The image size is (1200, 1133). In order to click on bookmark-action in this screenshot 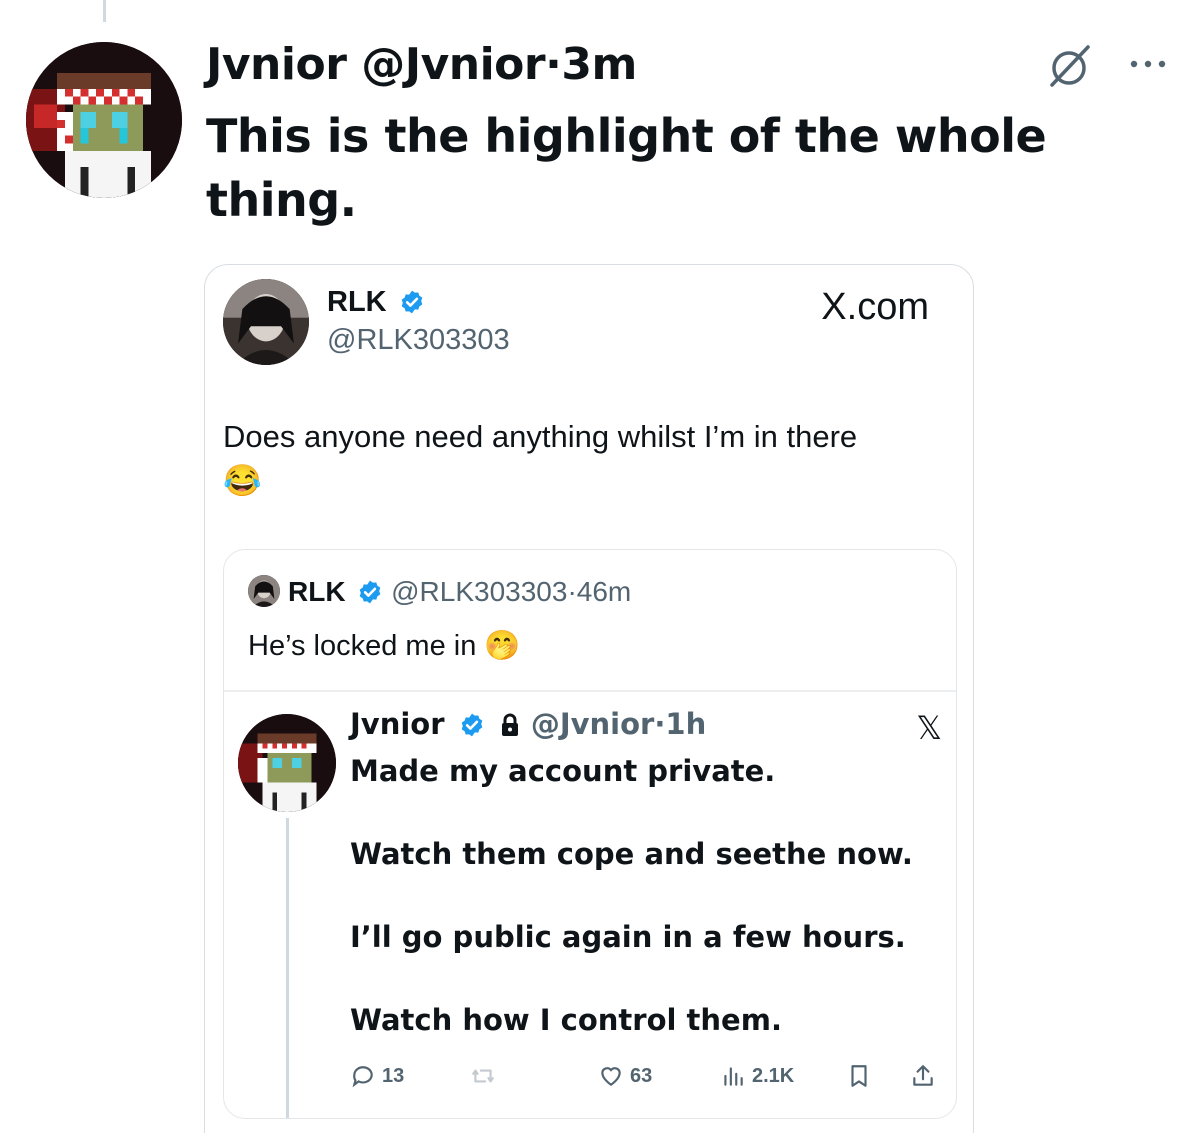, I will do `click(859, 1076)`.